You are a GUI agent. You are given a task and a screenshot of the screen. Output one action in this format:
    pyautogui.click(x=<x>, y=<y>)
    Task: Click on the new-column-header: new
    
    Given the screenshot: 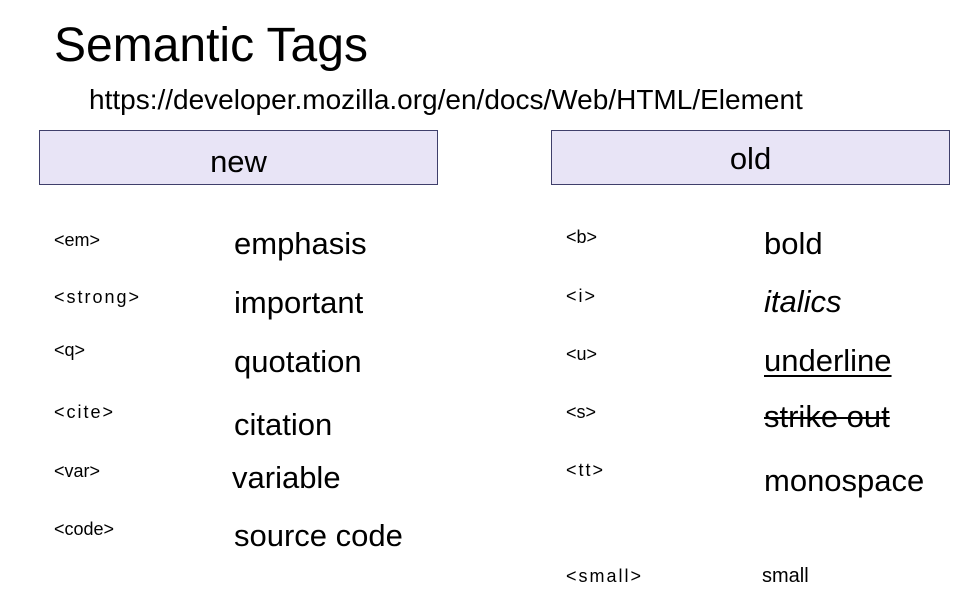 What is the action you would take?
    pyautogui.click(x=238, y=157)
    